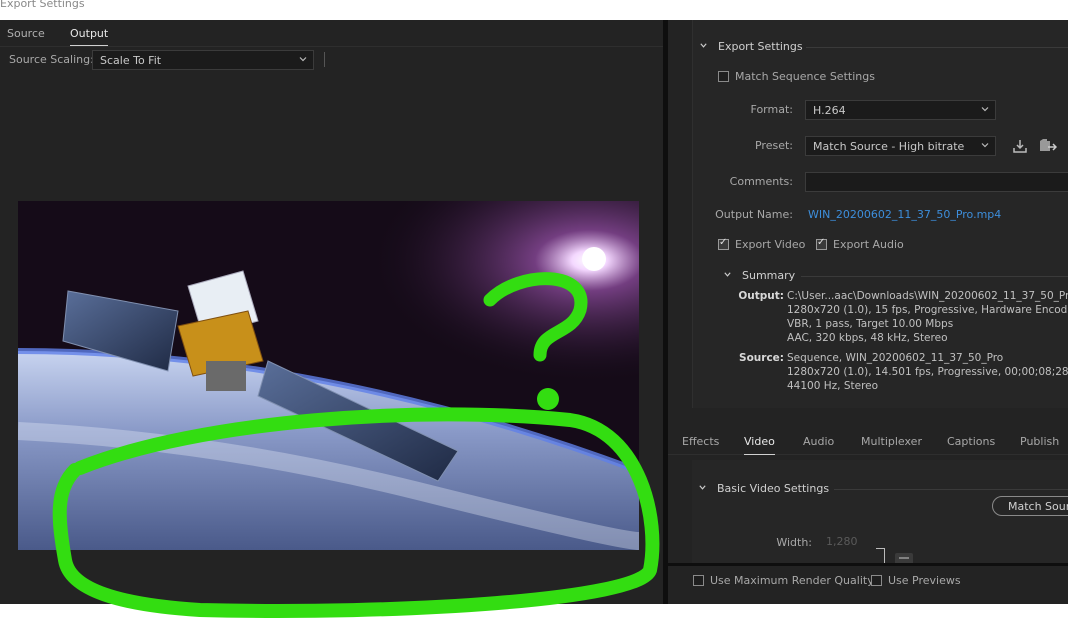  Describe the element at coordinates (331, 33) in the screenshot. I see `preview-tabs: Source Output` at that location.